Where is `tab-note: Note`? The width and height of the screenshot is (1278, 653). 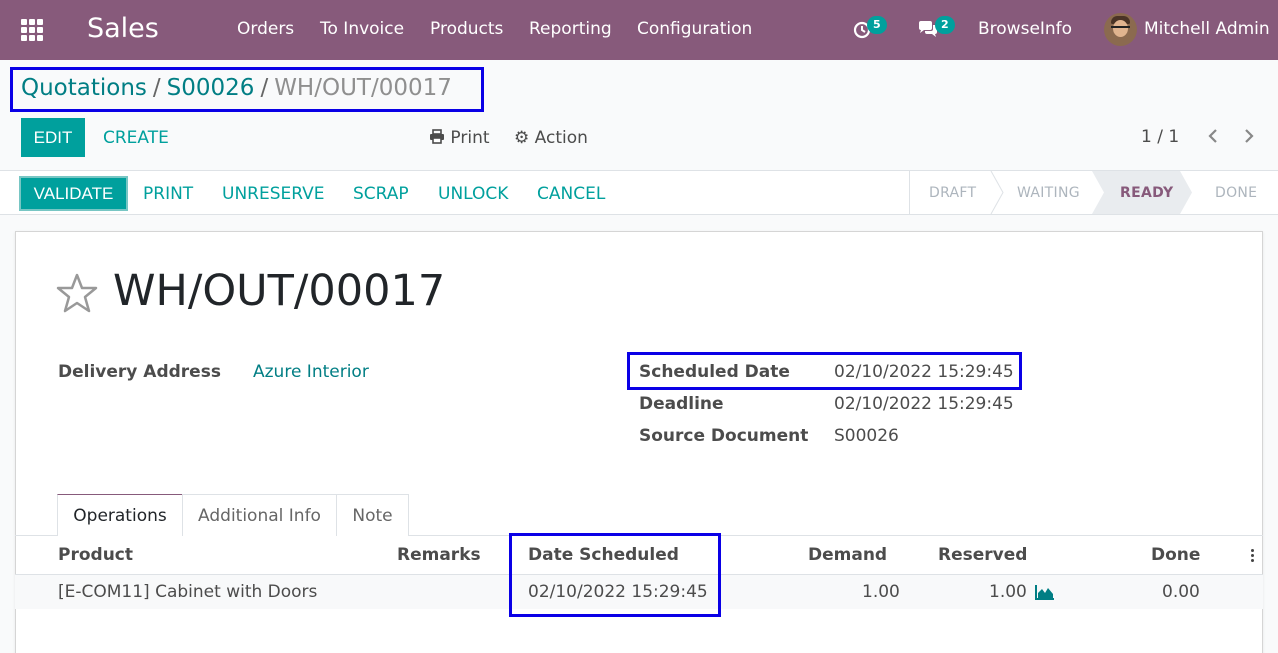 tab-note: Note is located at coordinates (372, 515).